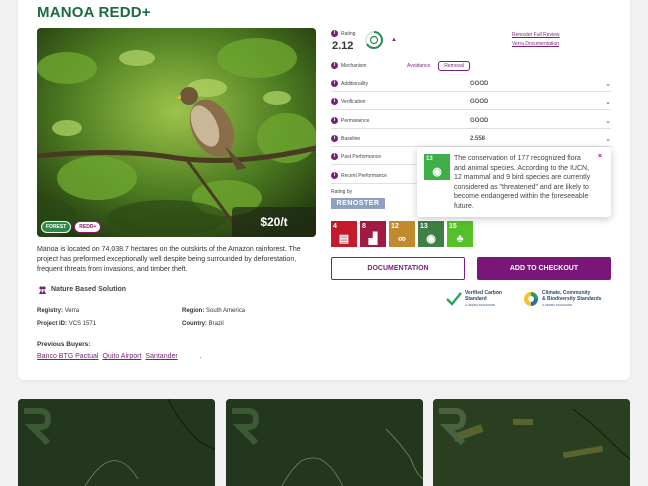  Describe the element at coordinates (361, 156) in the screenshot. I see `row-label: Past Performance` at that location.